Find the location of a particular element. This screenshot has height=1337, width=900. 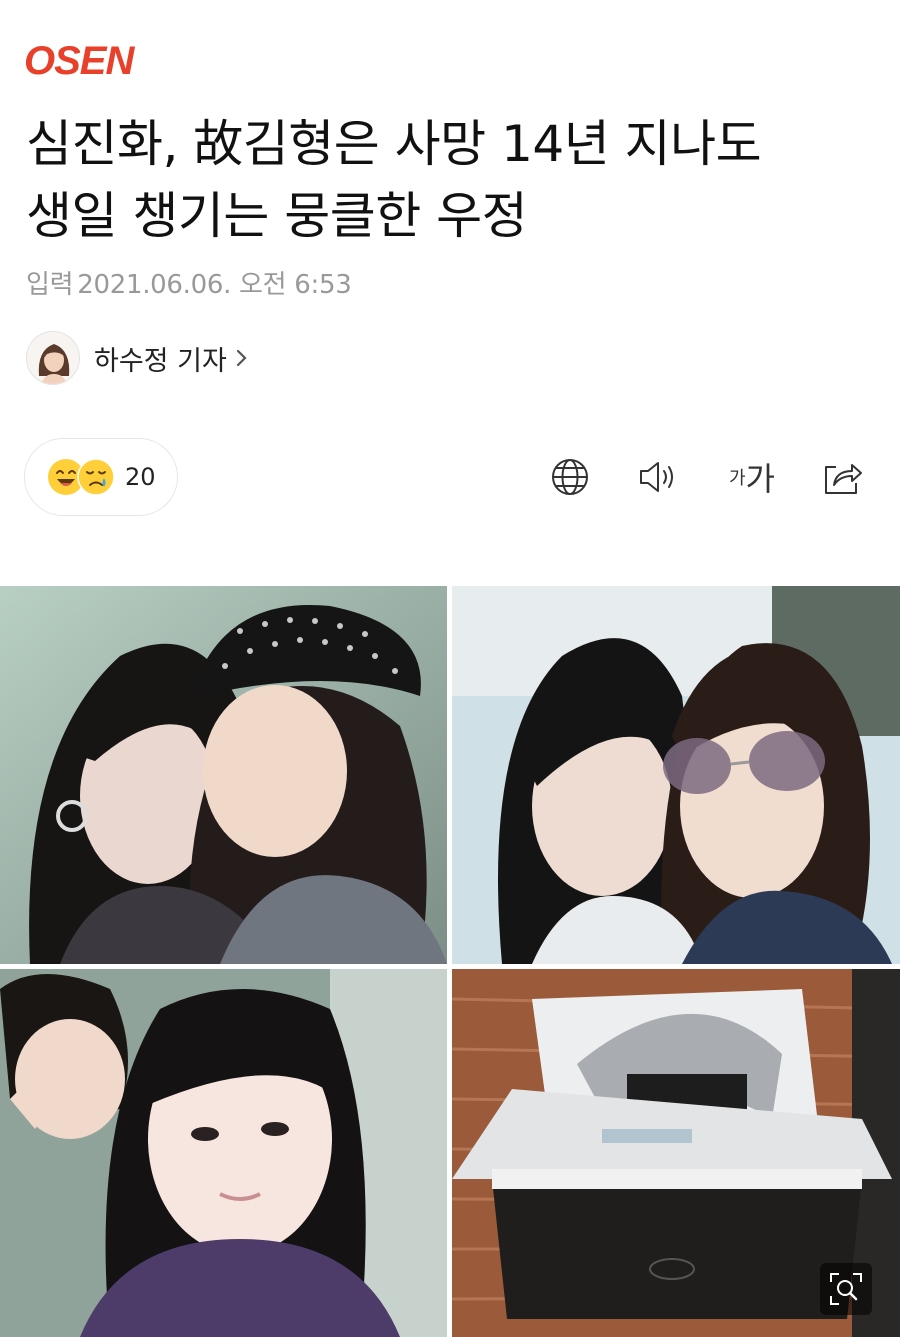

share-button is located at coordinates (842, 477).